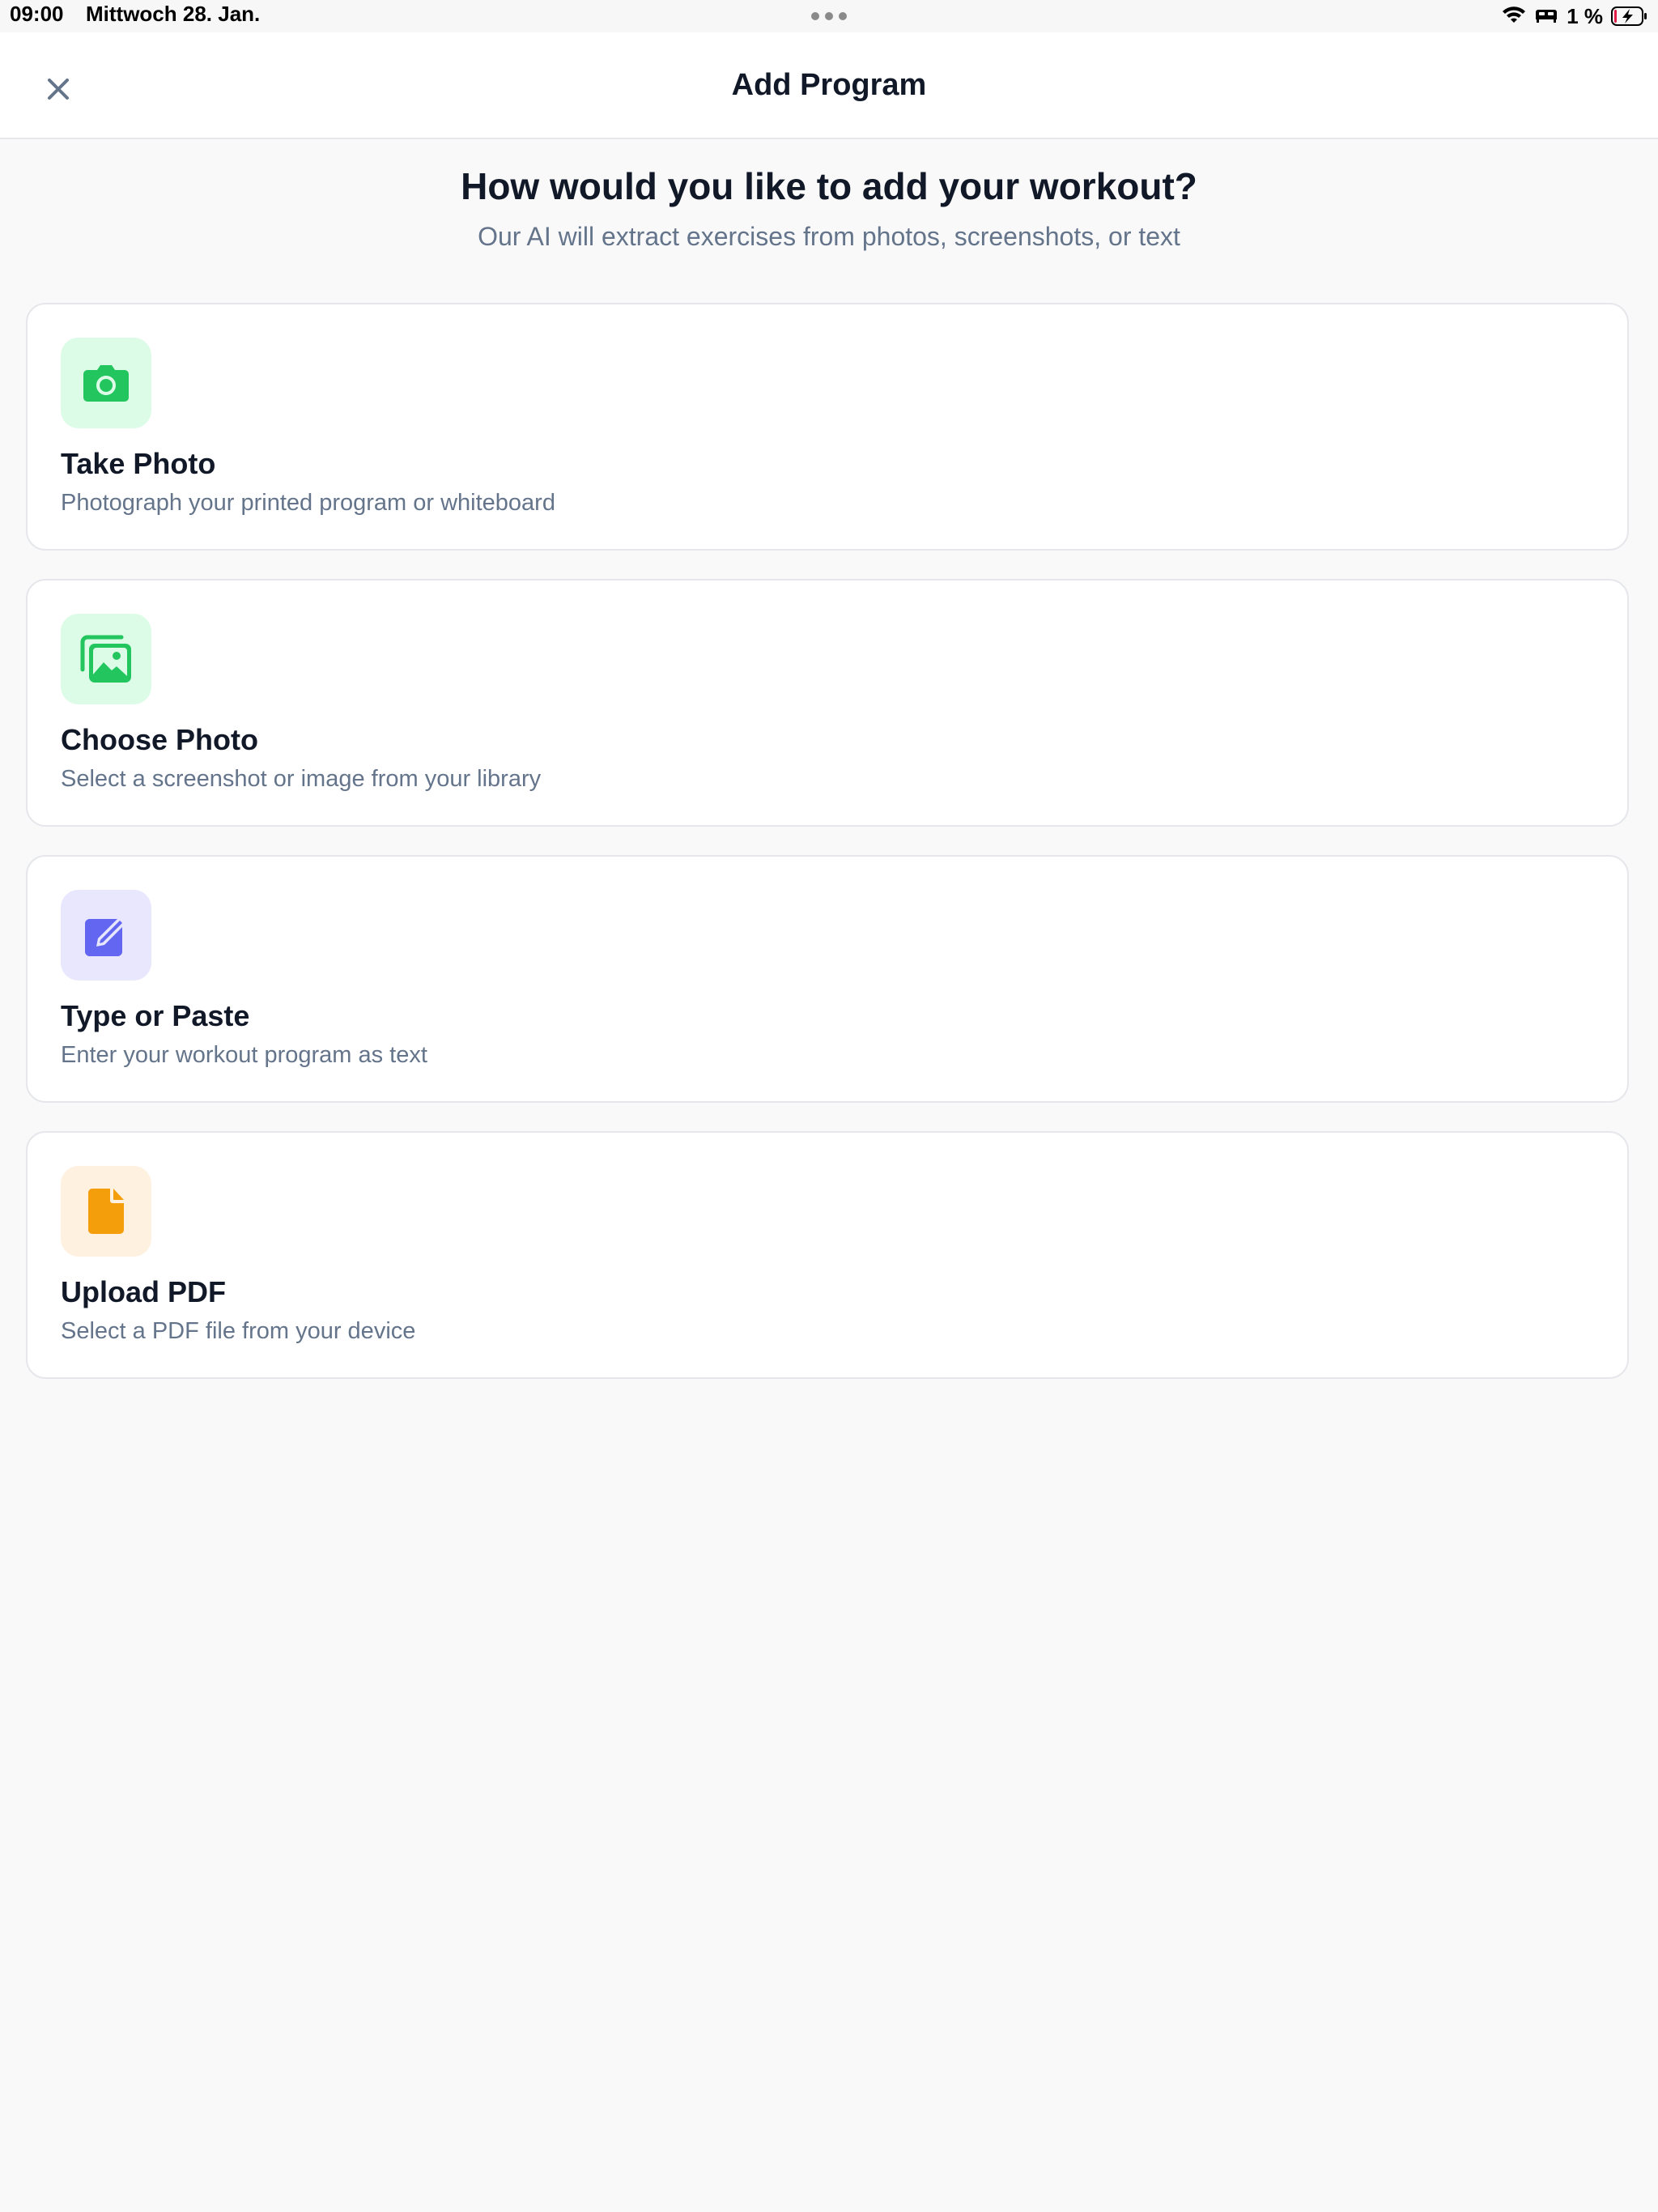 This screenshot has width=1658, height=2212. What do you see at coordinates (238, 1331) in the screenshot?
I see `upload-pdf-description: Select a PDF file from your device` at bounding box center [238, 1331].